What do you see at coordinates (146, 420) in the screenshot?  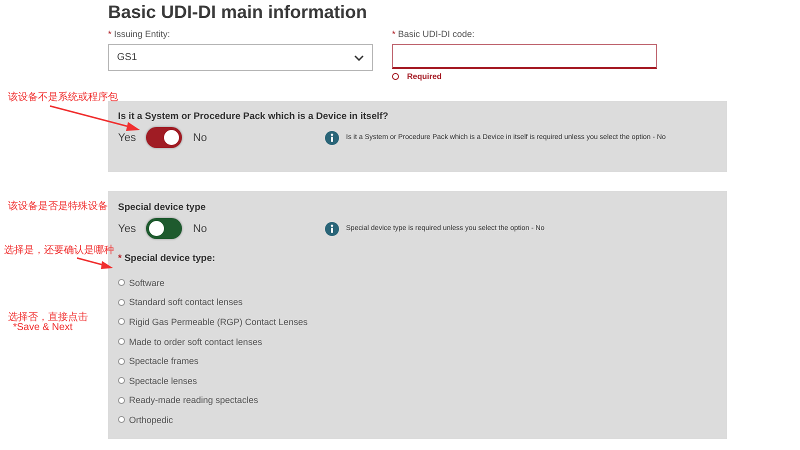 I see `radio-option: Orthopedic` at bounding box center [146, 420].